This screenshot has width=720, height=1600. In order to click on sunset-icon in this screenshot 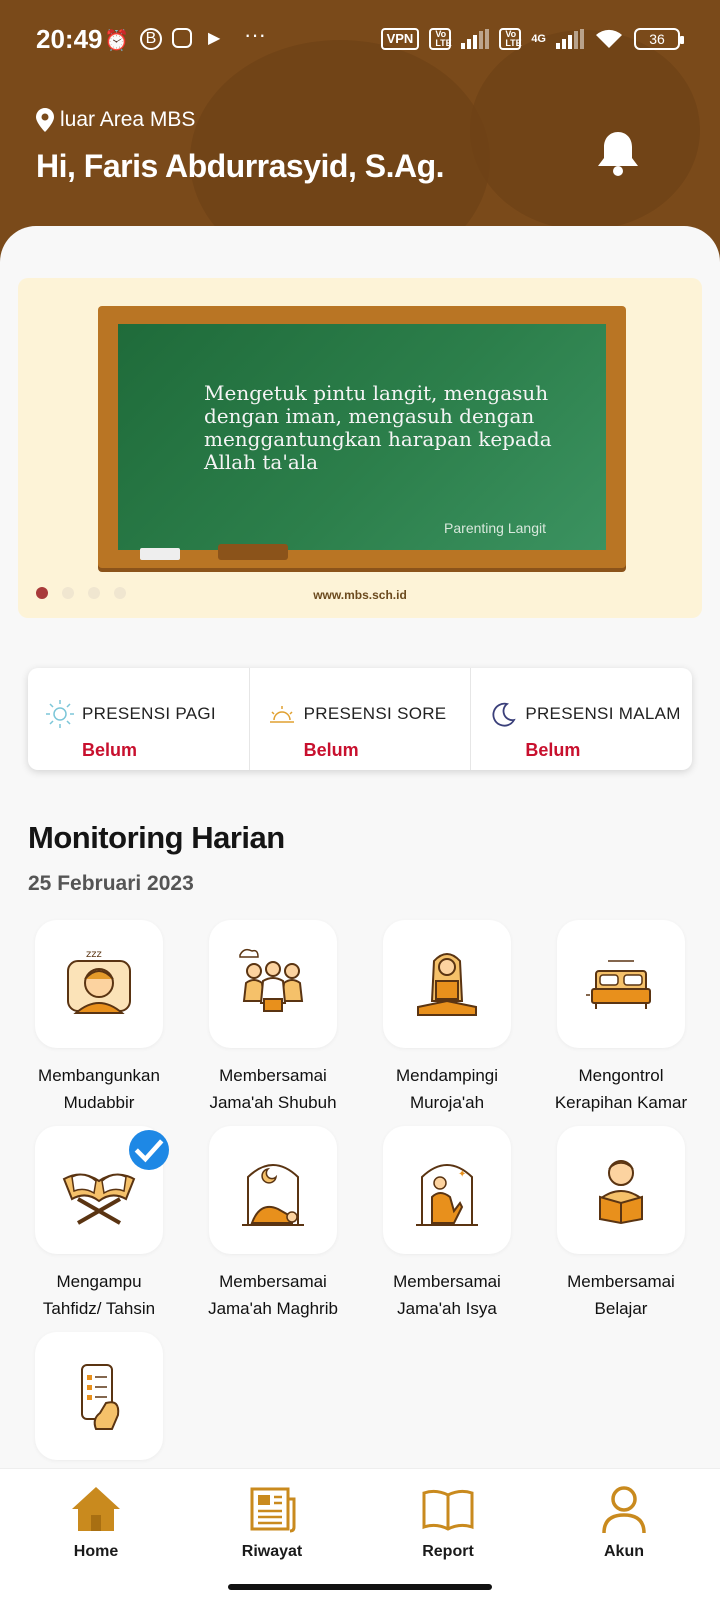, I will do `click(281, 714)`.